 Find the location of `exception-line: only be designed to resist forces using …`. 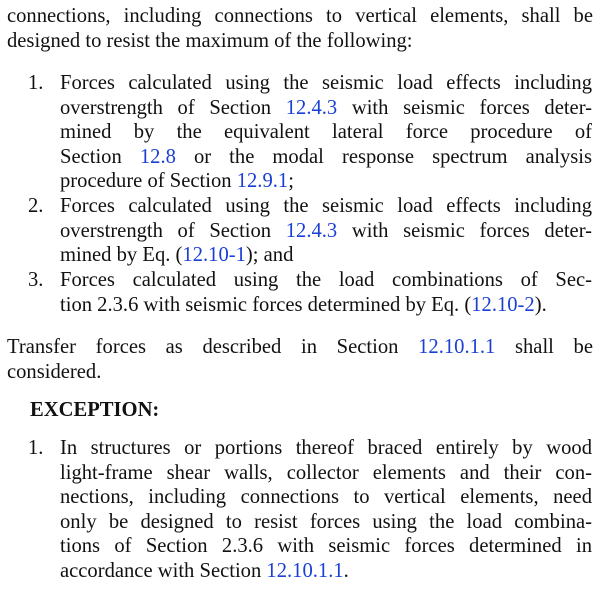

exception-line: only be designed to resist forces using … is located at coordinates (326, 521).